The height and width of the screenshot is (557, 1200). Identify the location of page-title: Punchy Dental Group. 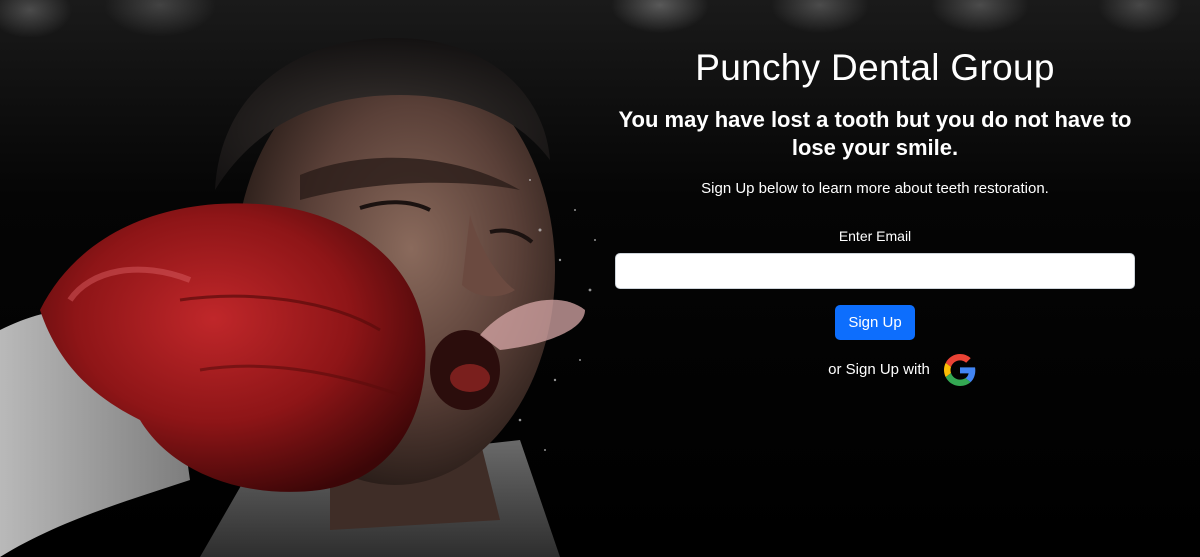
(875, 67).